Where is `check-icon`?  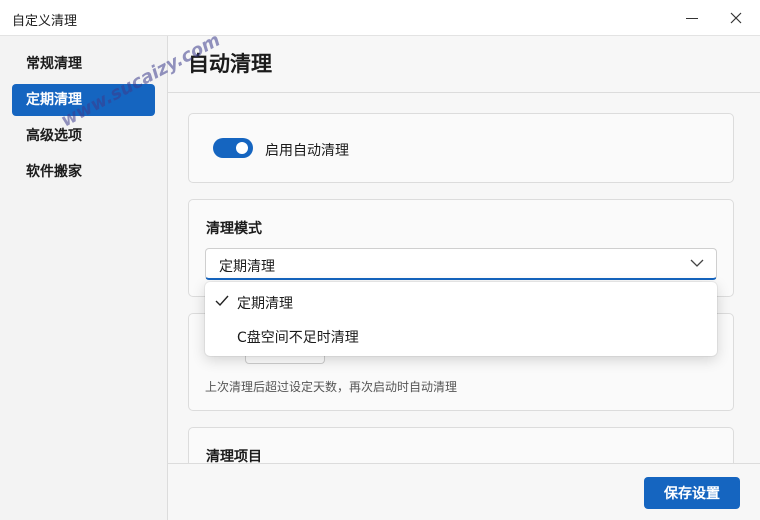
check-icon is located at coordinates (222, 301).